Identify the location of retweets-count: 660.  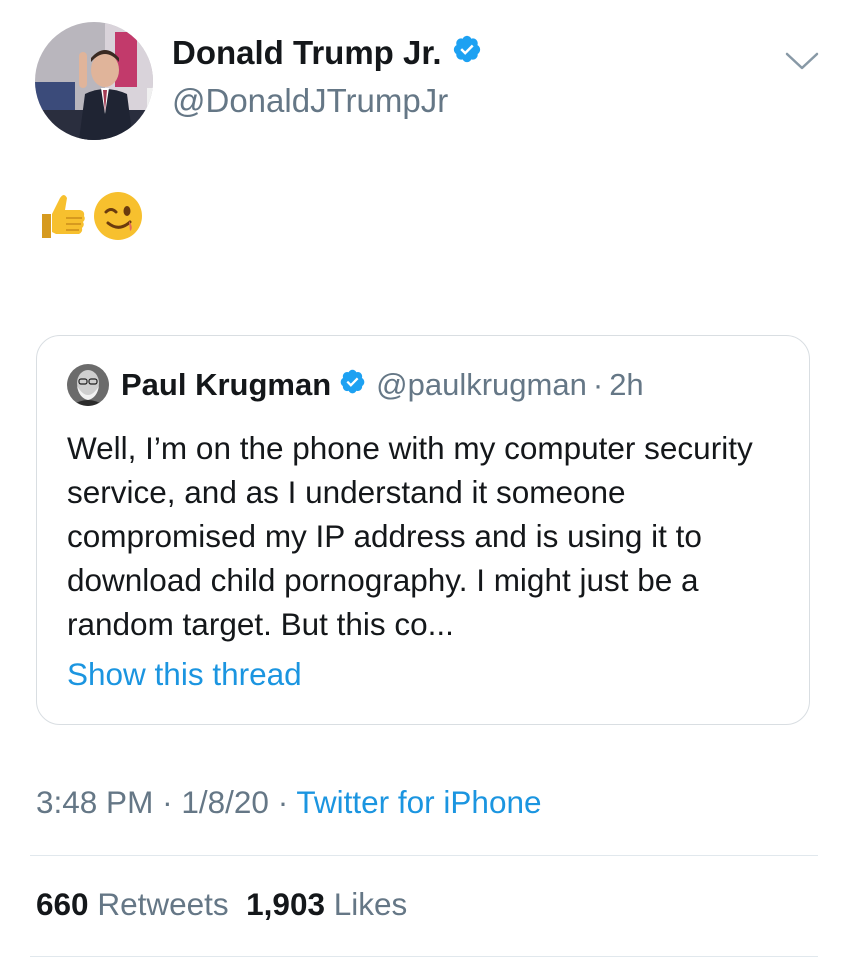
(62, 904).